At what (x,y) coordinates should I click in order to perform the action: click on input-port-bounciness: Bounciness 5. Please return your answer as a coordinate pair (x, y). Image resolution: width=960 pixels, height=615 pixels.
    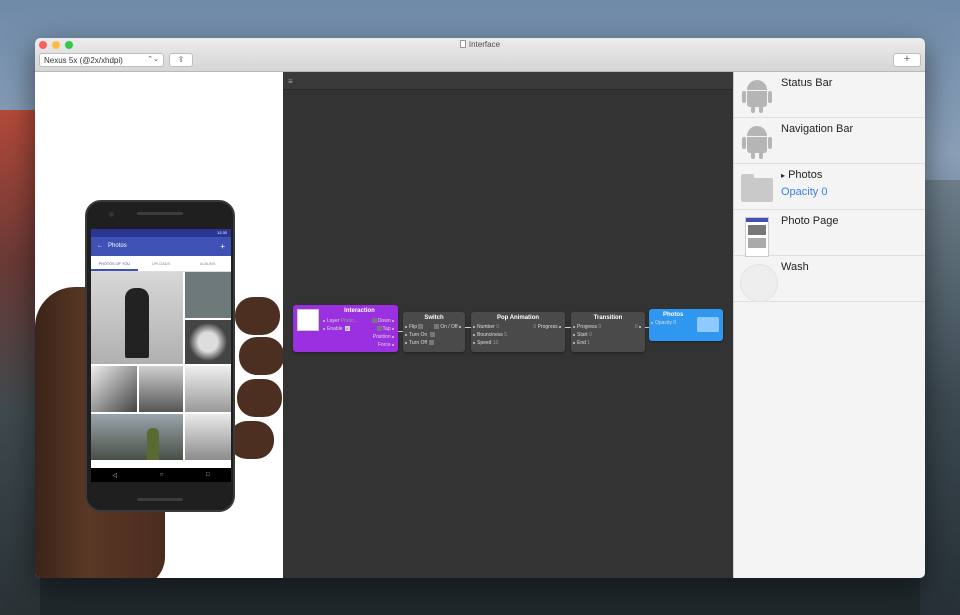
    Looking at the image, I should click on (490, 335).